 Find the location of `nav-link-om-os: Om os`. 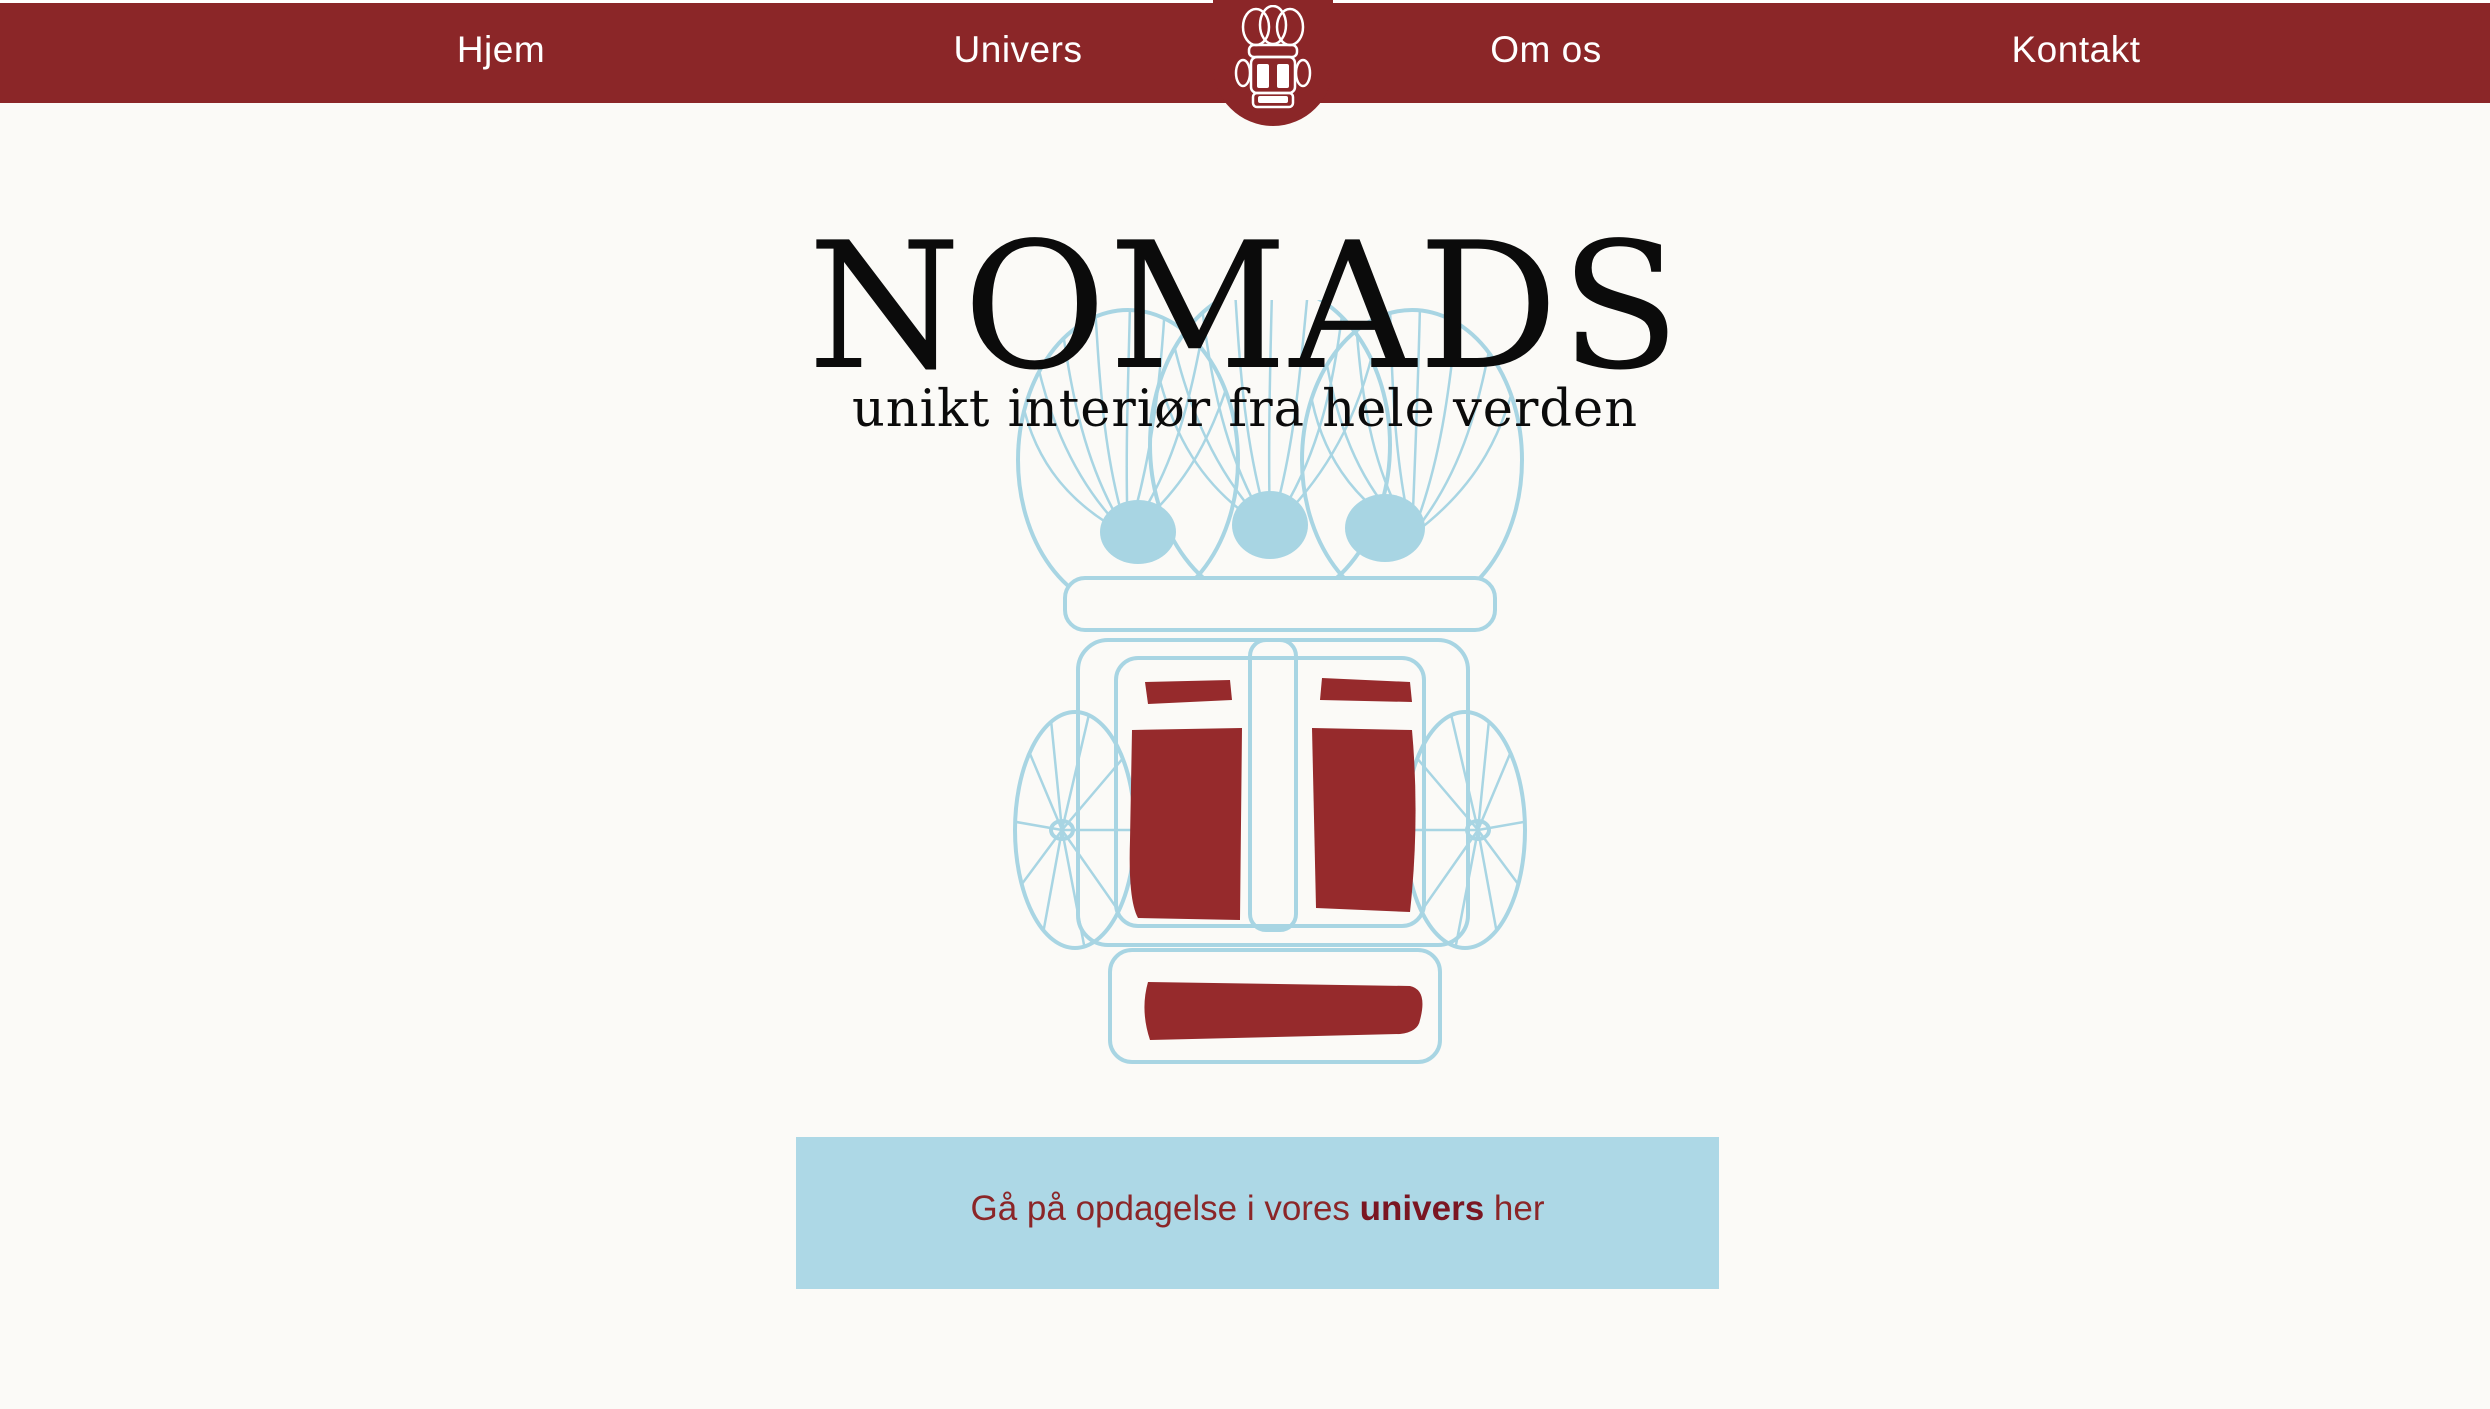

nav-link-om-os: Om os is located at coordinates (1545, 50).